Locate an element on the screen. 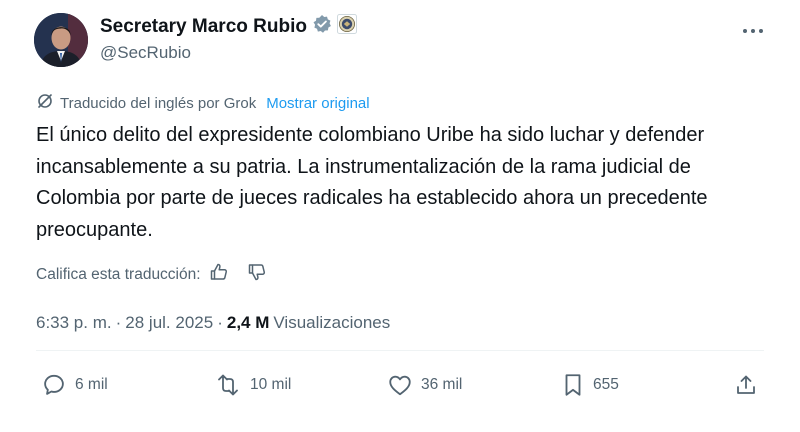  repost-button: 10 mil is located at coordinates (252, 385).